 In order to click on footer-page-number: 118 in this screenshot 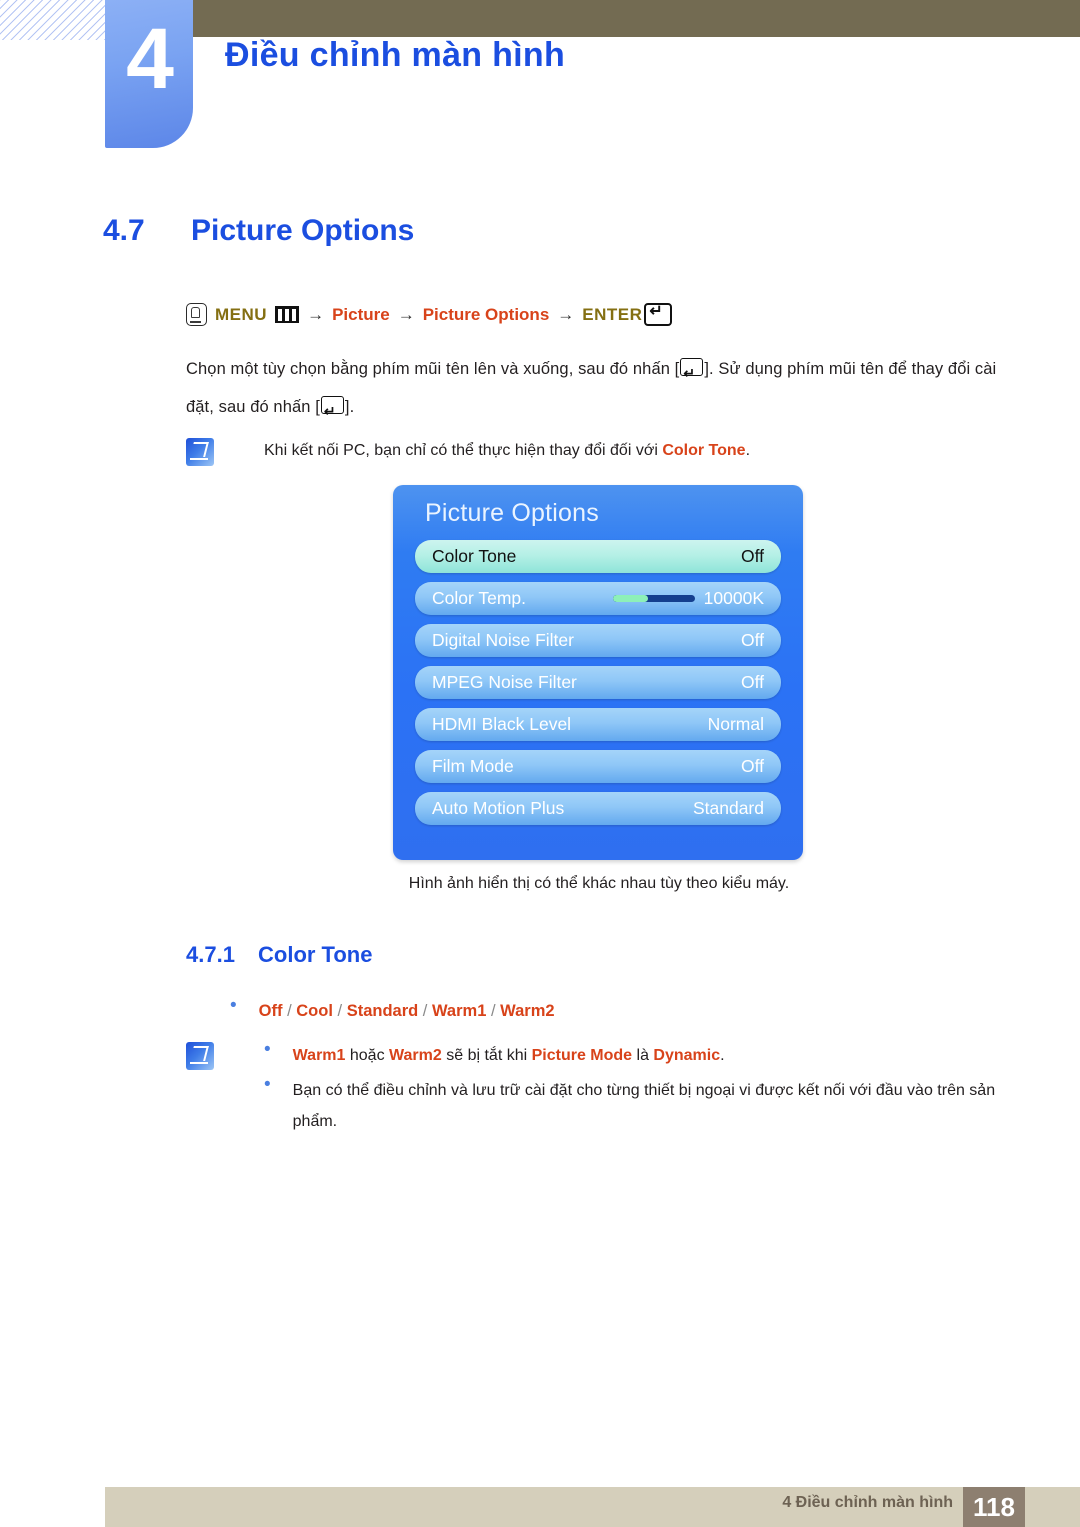, I will do `click(994, 1507)`.